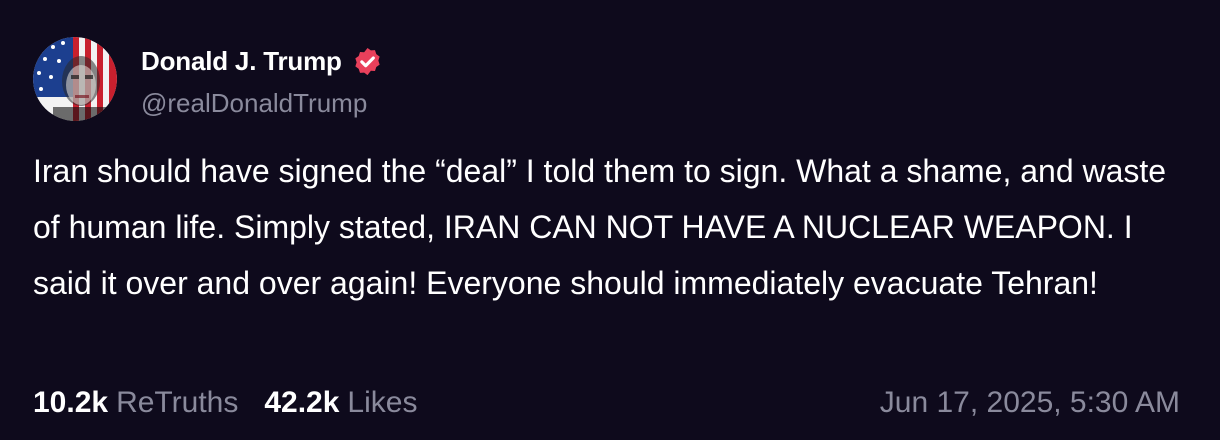 This screenshot has height=440, width=1220. What do you see at coordinates (177, 402) in the screenshot?
I see `retruths-label: ReTruths` at bounding box center [177, 402].